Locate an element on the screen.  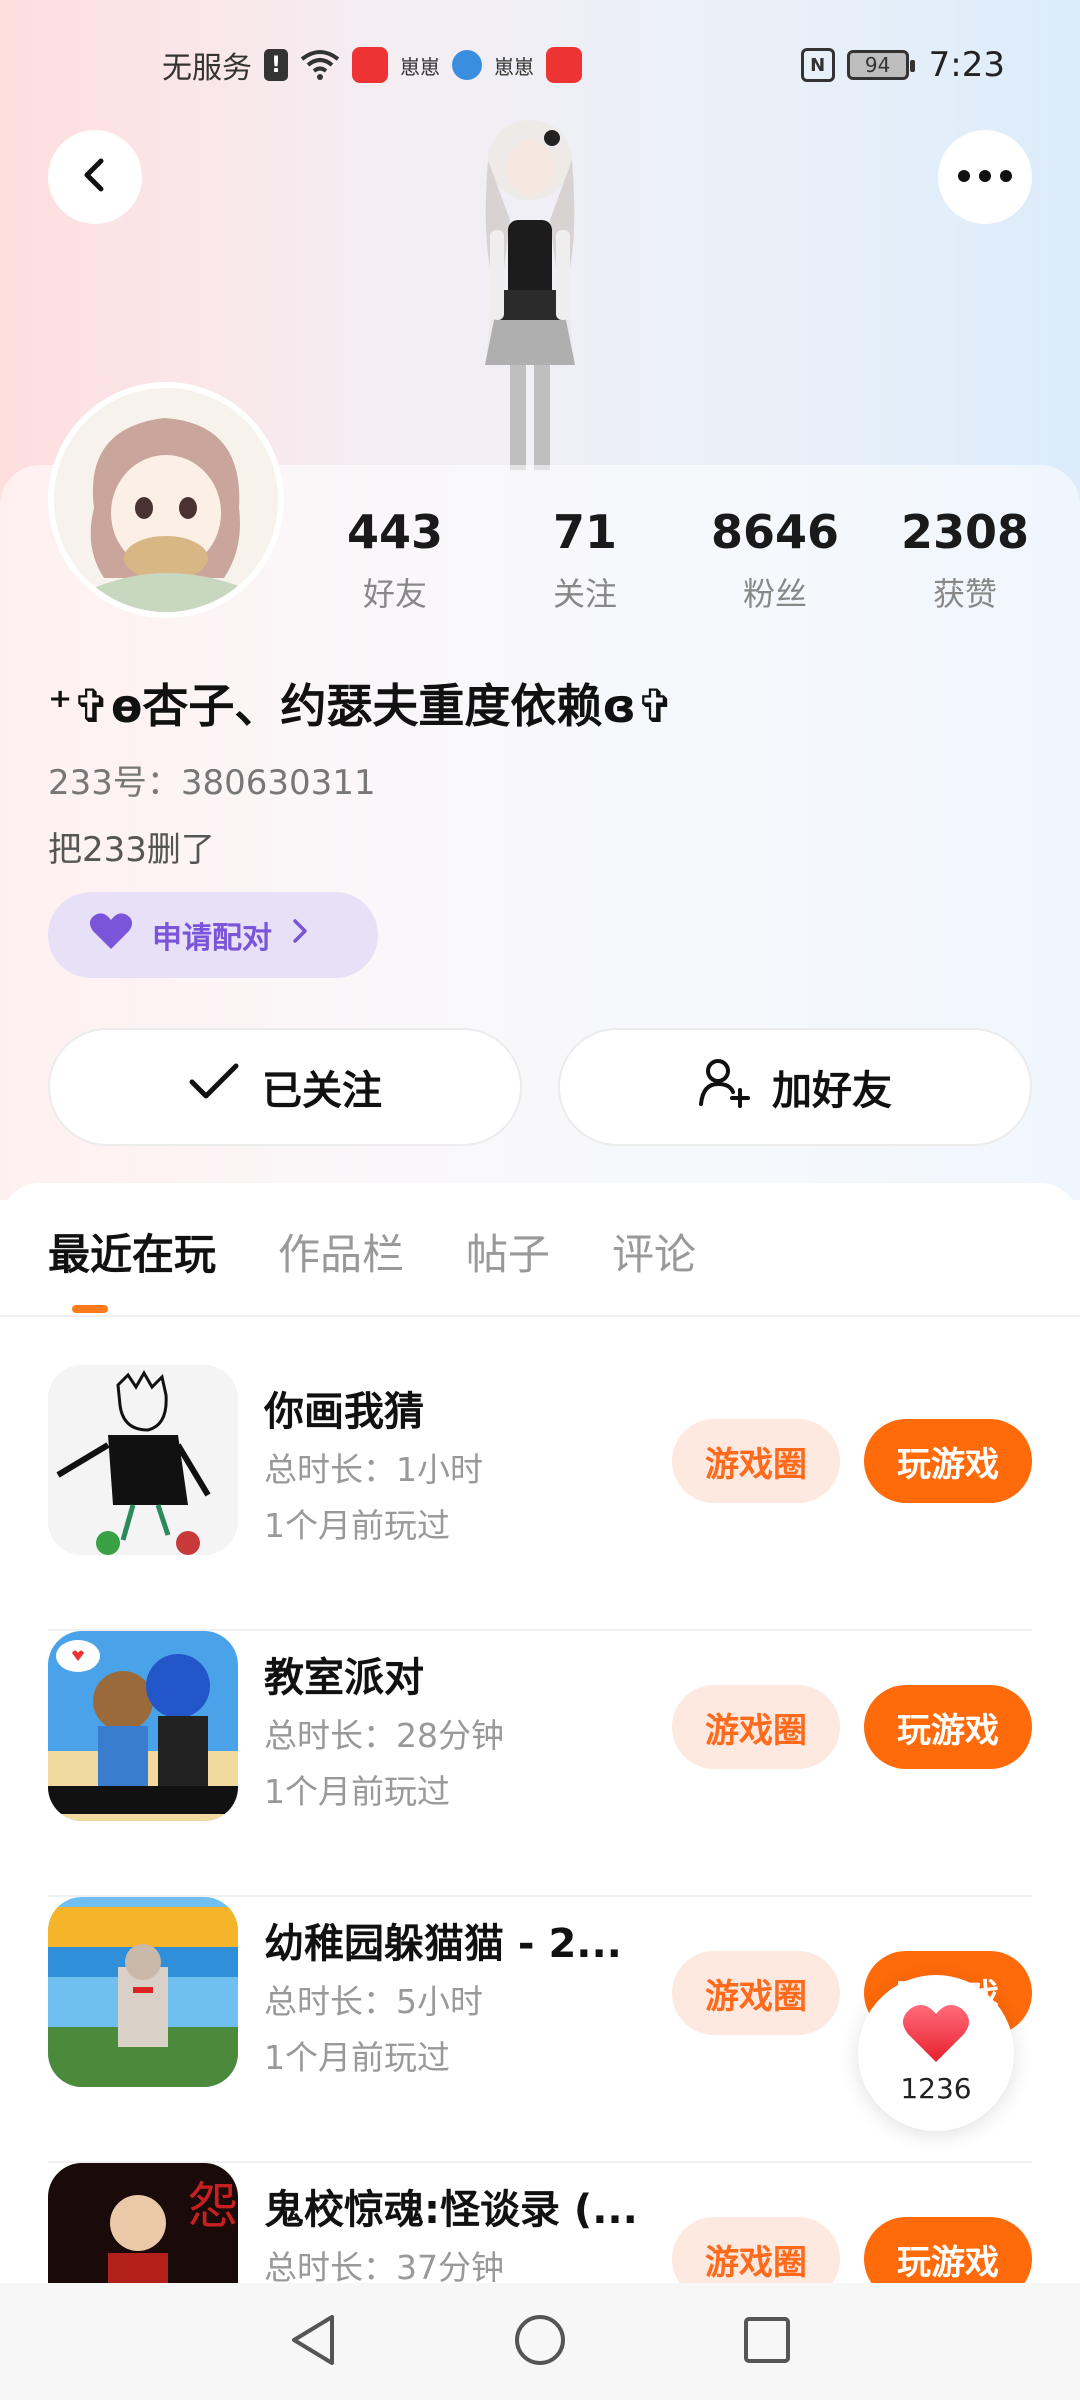
carrier-text: 无服务 is located at coordinates (207, 68).